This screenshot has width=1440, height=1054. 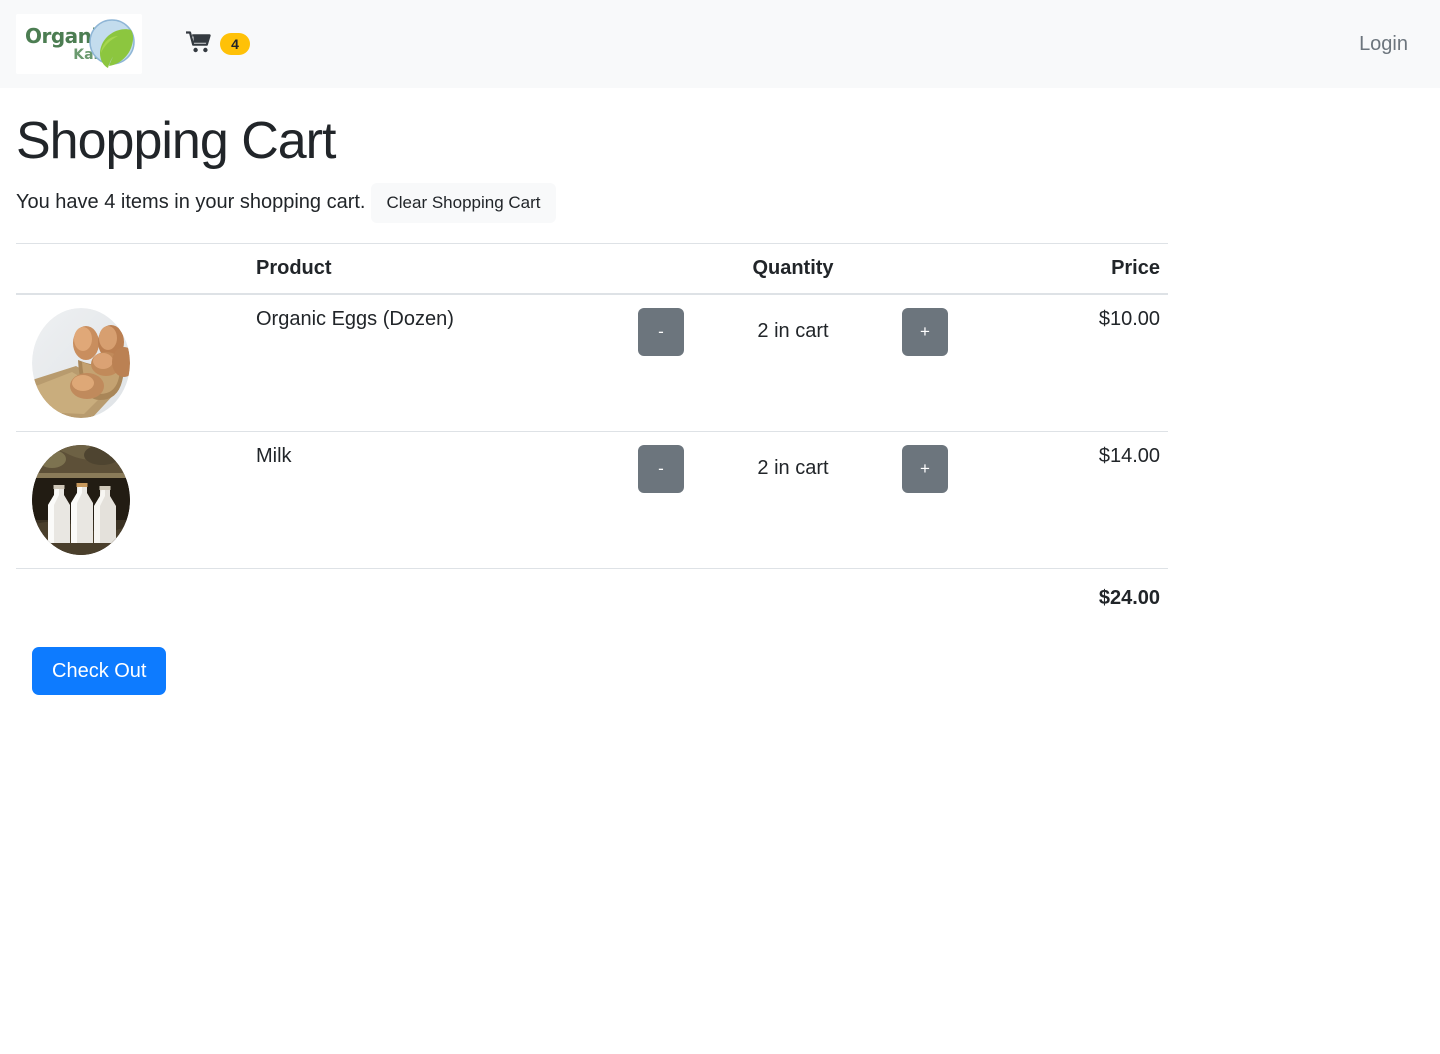 I want to click on login-link: Login, so click(x=1383, y=44).